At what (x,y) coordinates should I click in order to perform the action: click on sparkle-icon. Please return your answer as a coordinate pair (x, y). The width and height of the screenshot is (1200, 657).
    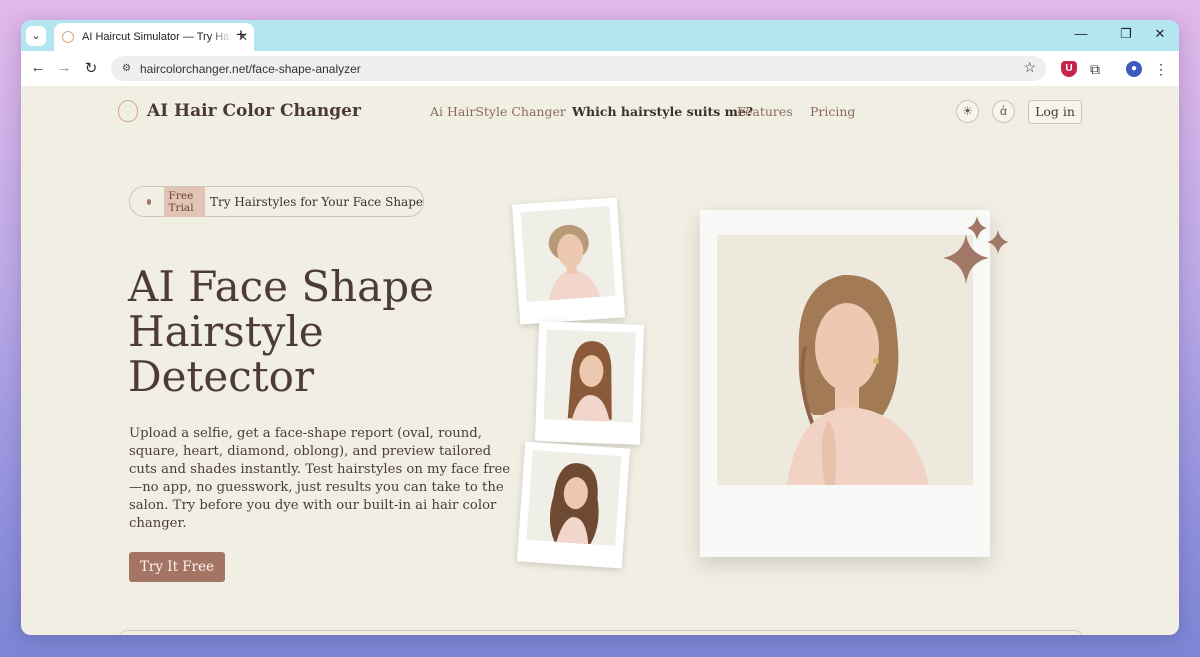
    Looking at the image, I should click on (976, 250).